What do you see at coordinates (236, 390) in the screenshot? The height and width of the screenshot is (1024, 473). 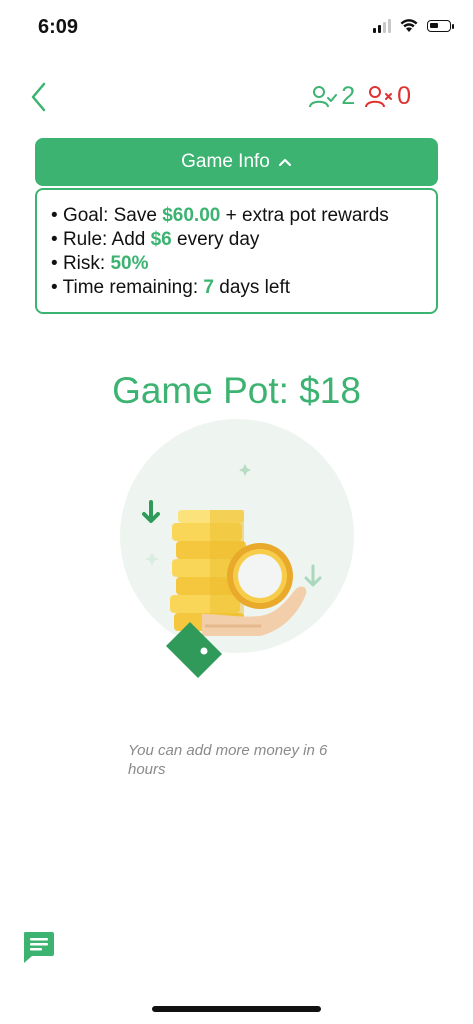 I see `game-pot-title: Game Pot: $18` at bounding box center [236, 390].